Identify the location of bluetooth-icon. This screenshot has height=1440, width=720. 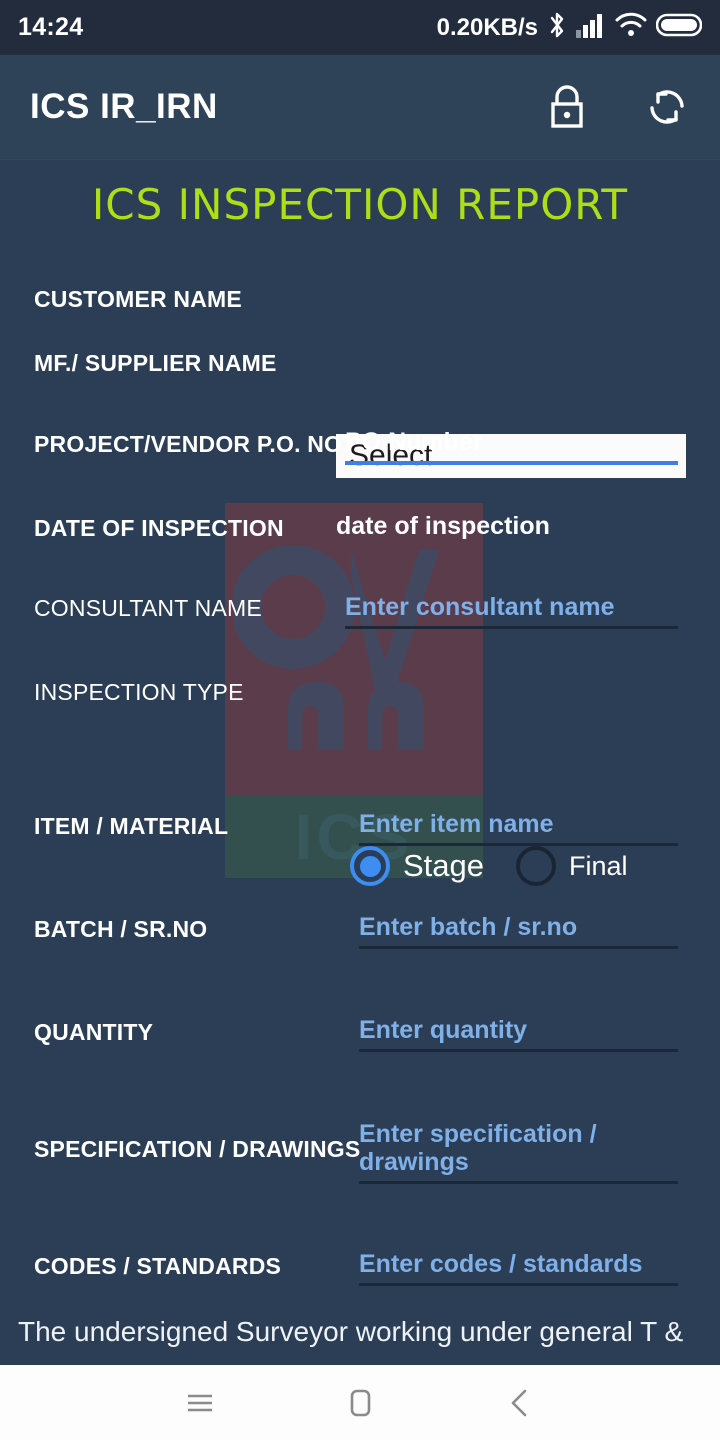
(557, 27).